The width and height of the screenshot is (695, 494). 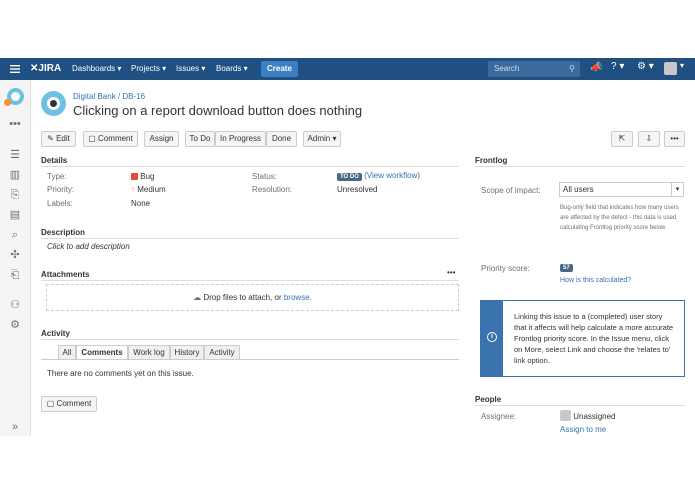 I want to click on share-button: ⇱, so click(x=622, y=139).